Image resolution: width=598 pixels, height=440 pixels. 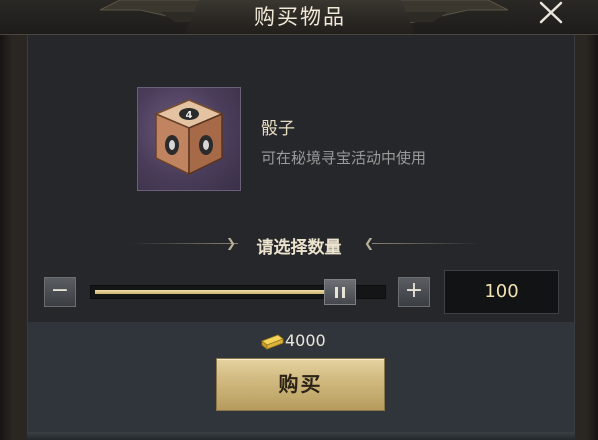 I want to click on quantity-title: 请选择数量, so click(x=299, y=248).